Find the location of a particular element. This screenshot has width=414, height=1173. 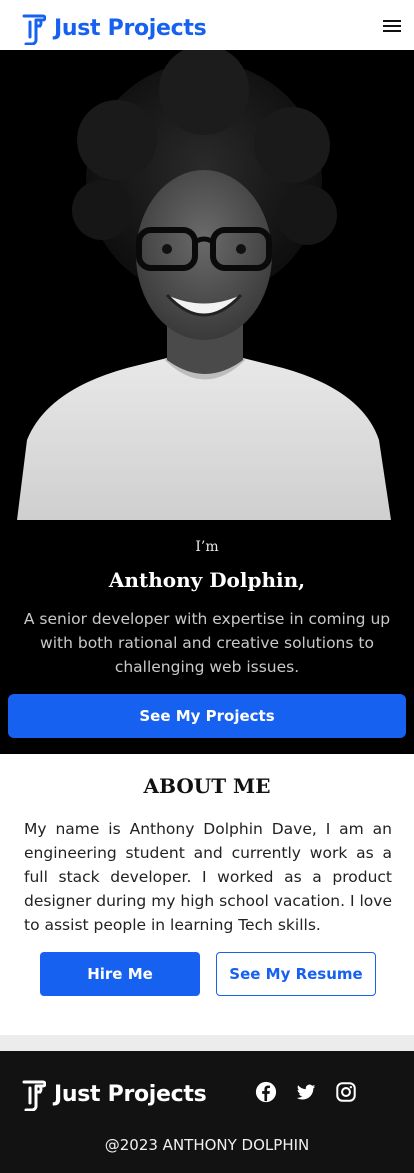

brand-logo: Just Projects is located at coordinates (114, 29).